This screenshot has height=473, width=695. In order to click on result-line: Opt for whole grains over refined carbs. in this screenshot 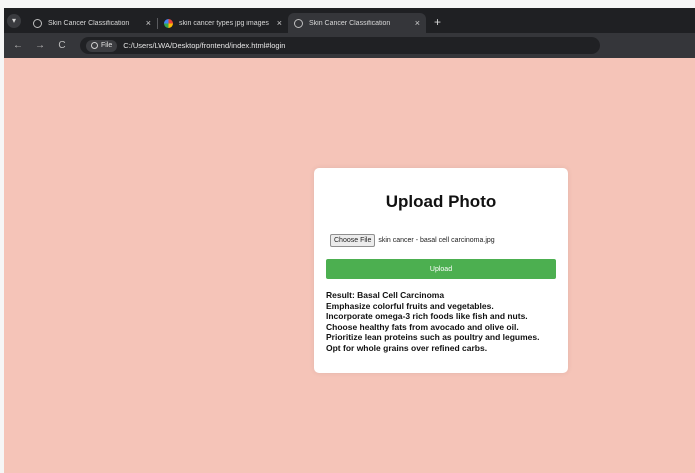, I will do `click(407, 347)`.